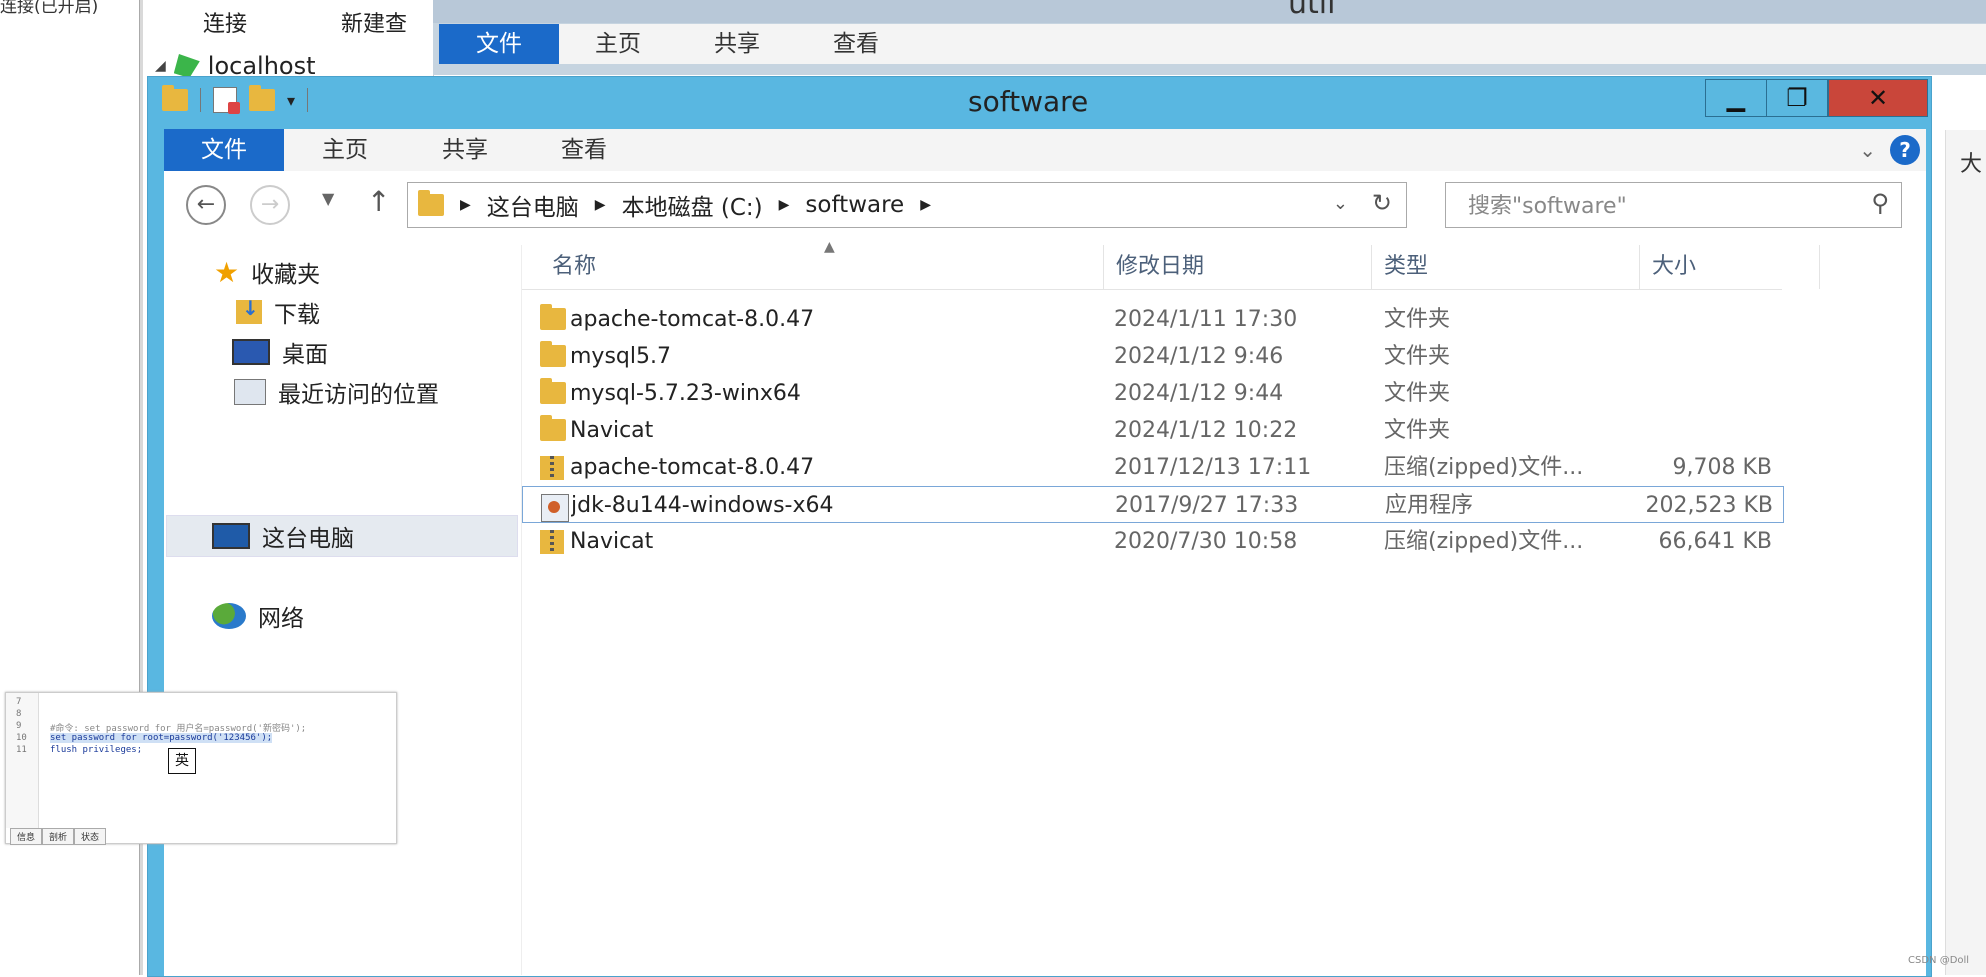 The image size is (1986, 977). I want to click on recent-locations-dropdown-icon: ▼, so click(328, 198).